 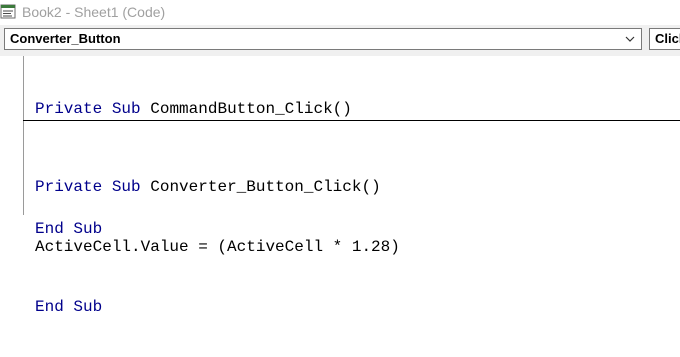 I want to click on window-title: Book2 - Sheet1 (Code), so click(x=94, y=12).